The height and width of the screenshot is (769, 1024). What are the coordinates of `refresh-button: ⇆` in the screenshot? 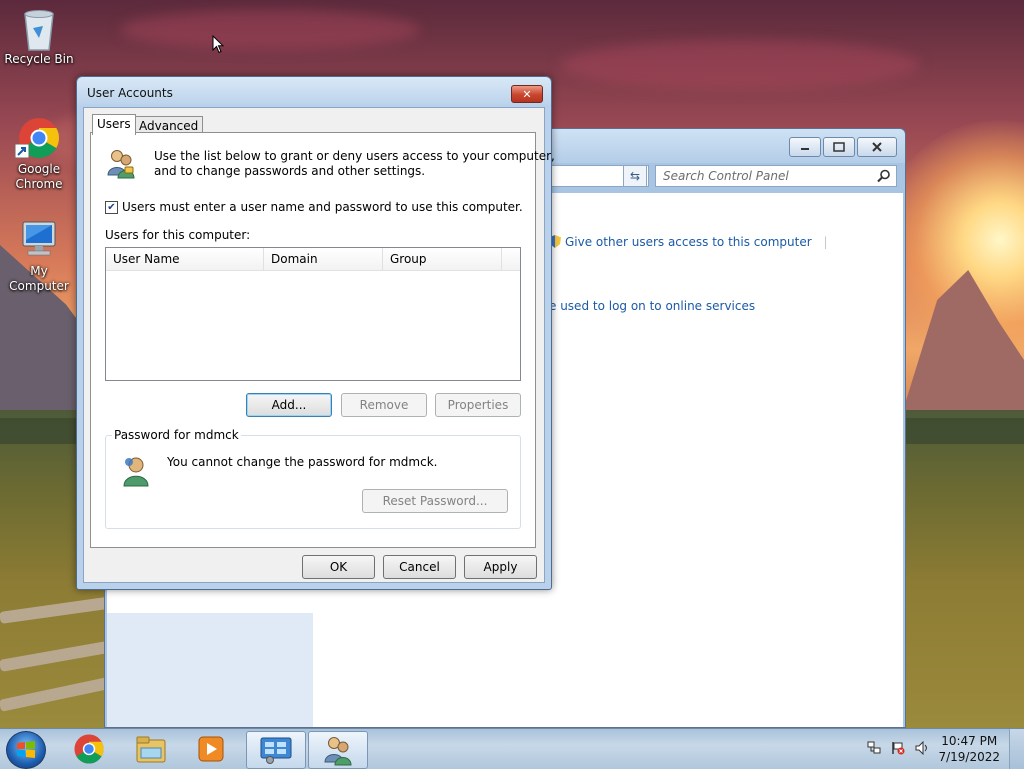 It's located at (635, 176).